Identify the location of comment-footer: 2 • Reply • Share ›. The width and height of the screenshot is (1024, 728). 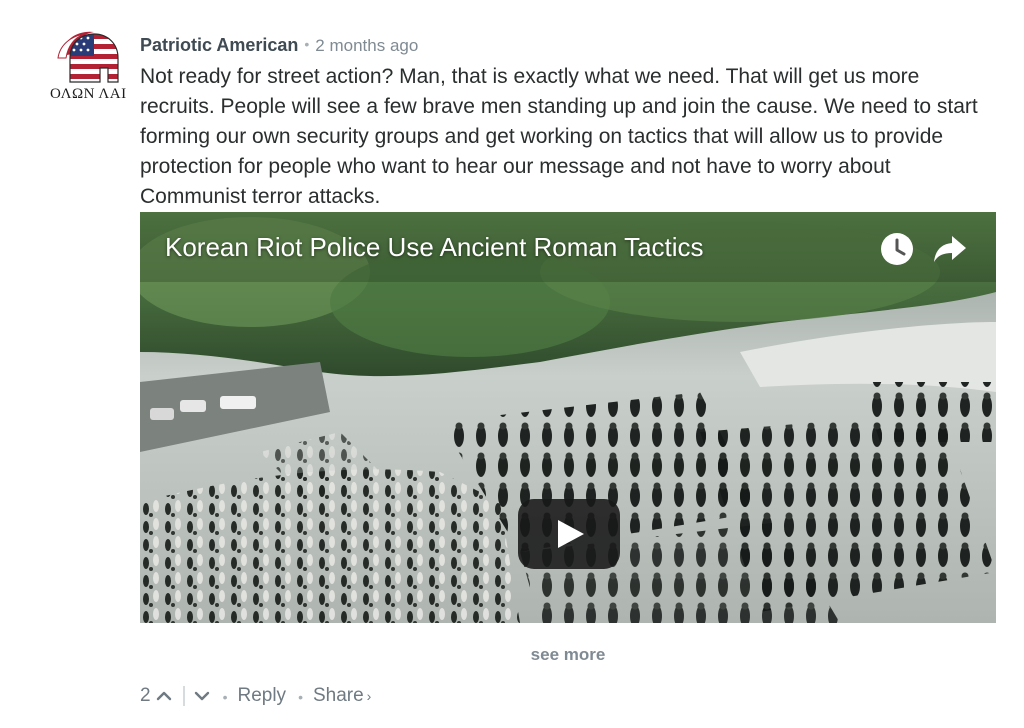
(255, 696).